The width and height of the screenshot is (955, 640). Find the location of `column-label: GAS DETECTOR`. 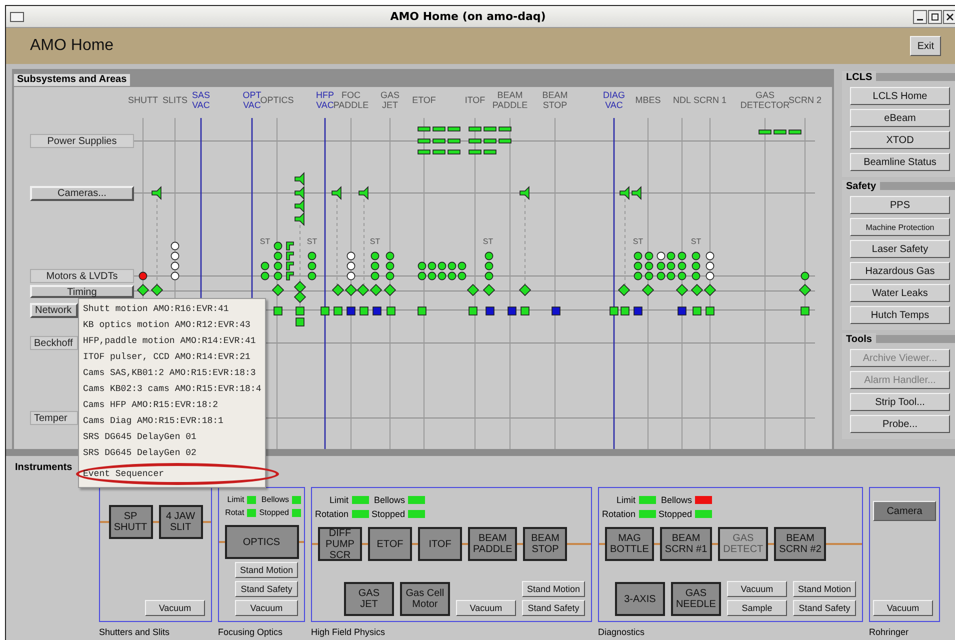

column-label: GAS DETECTOR is located at coordinates (765, 100).